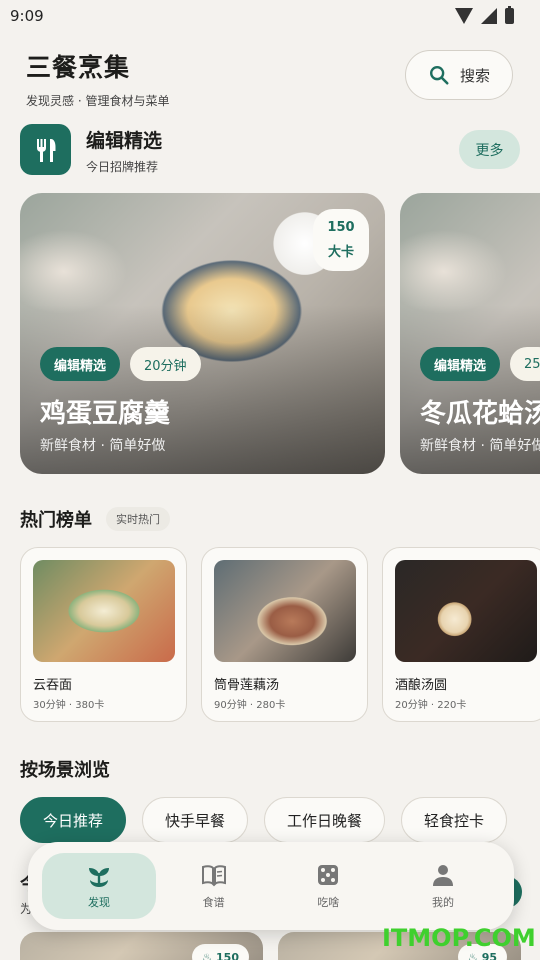  What do you see at coordinates (464, 16) in the screenshot?
I see `wifi-icon` at bounding box center [464, 16].